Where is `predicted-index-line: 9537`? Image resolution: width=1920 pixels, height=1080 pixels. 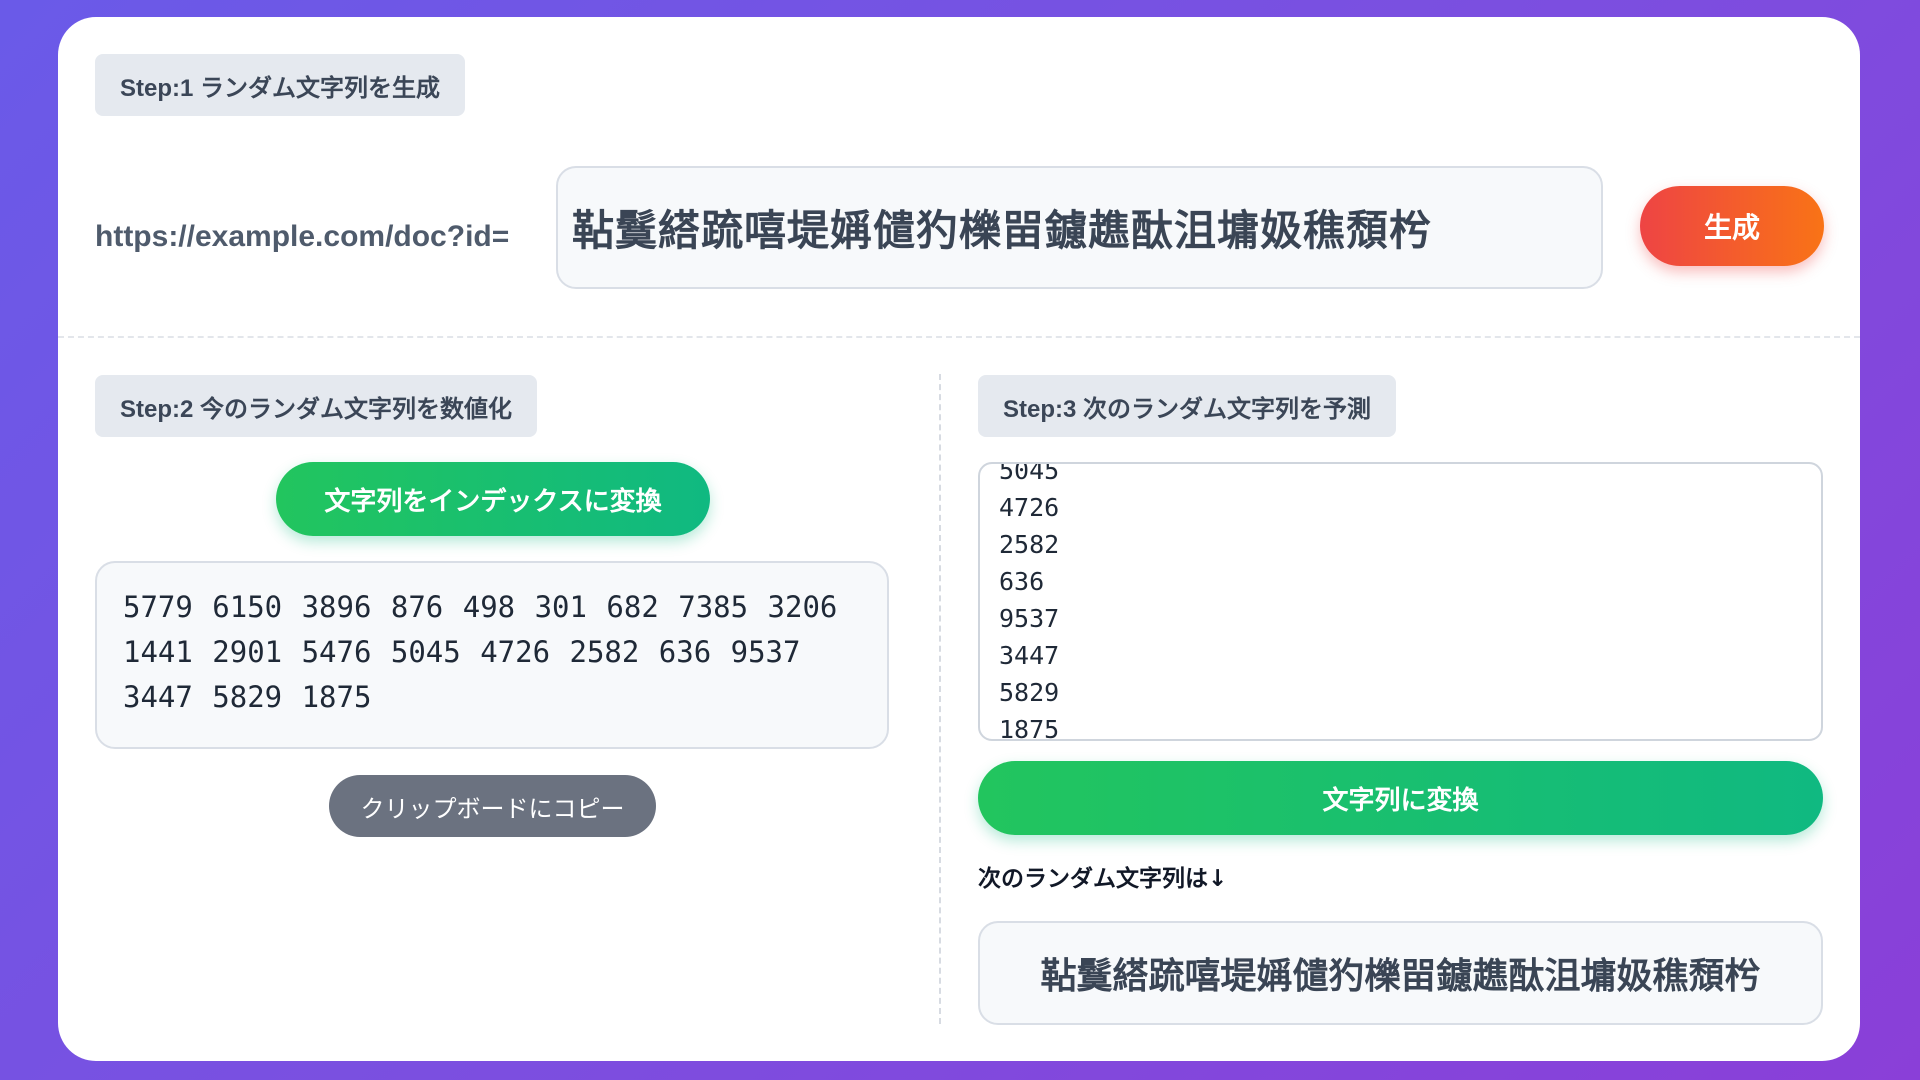 predicted-index-line: 9537 is located at coordinates (1029, 618).